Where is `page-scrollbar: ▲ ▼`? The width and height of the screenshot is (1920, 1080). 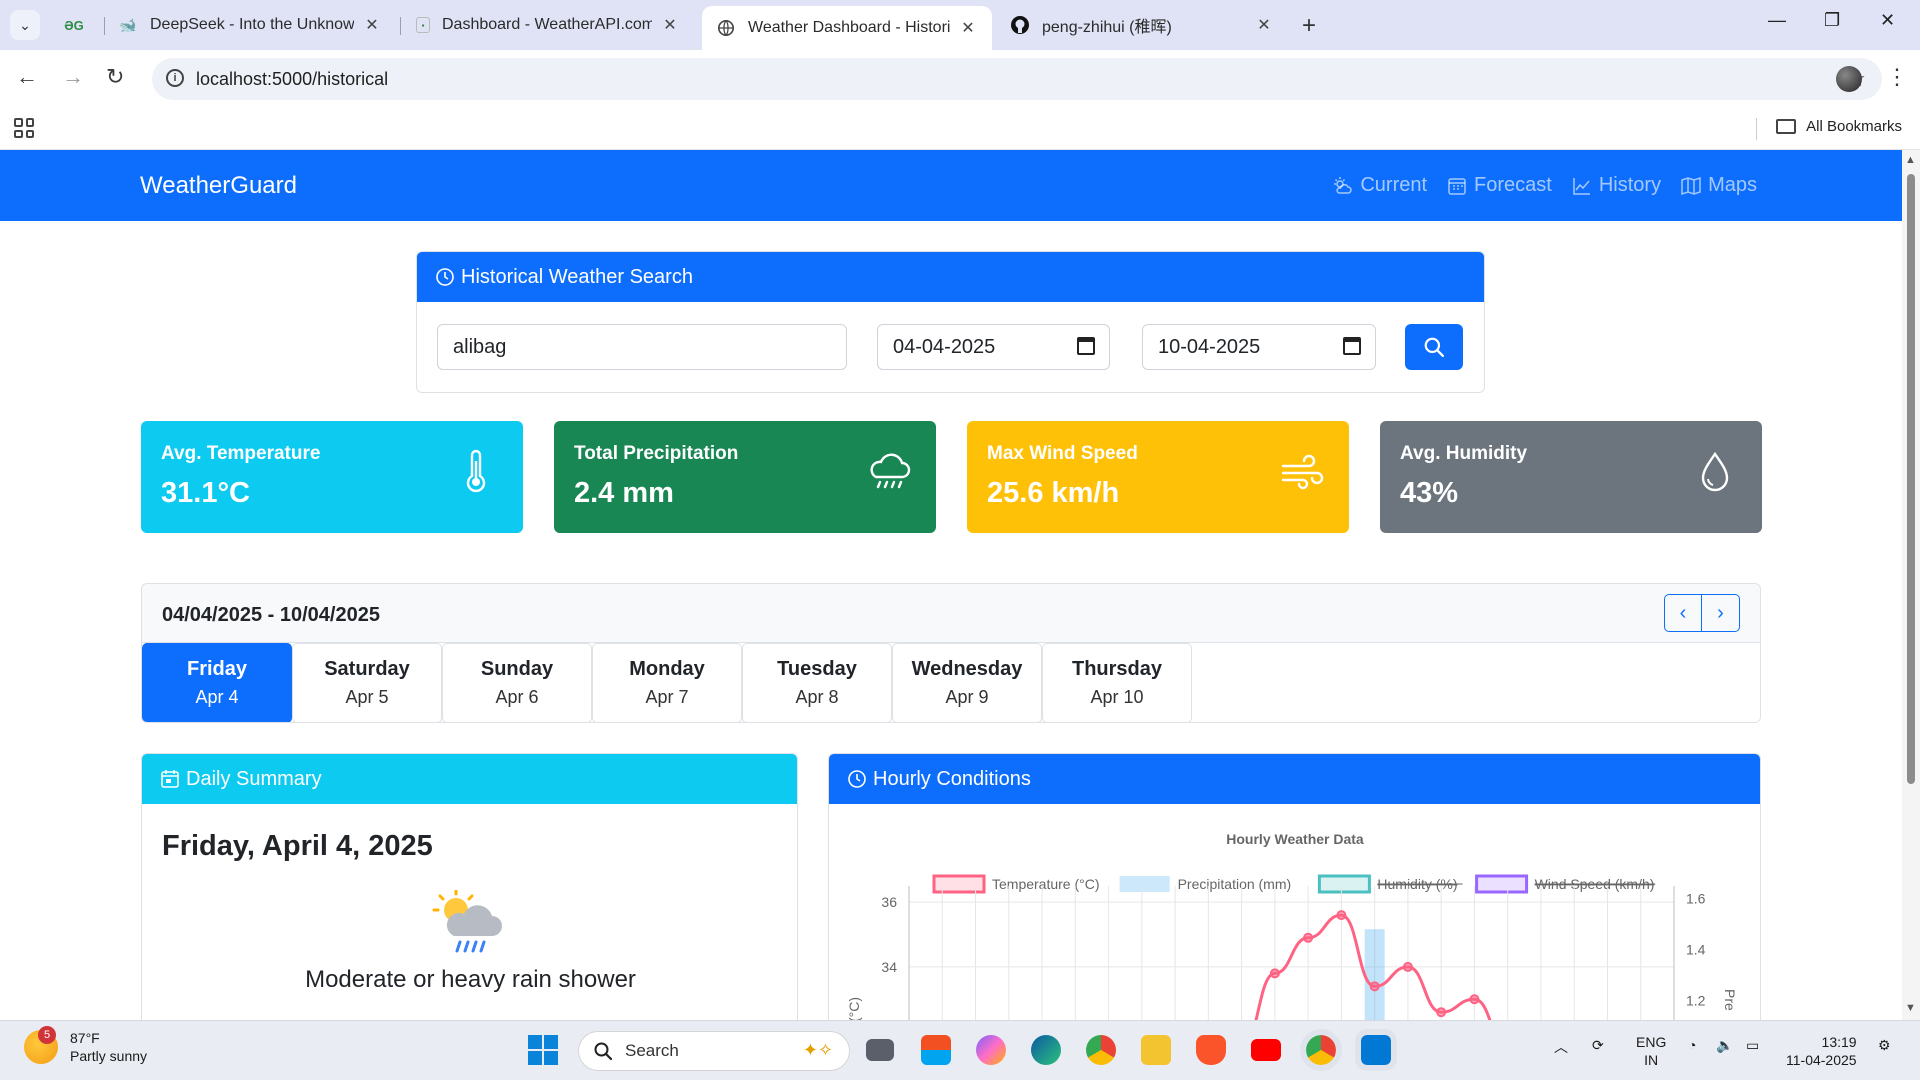 page-scrollbar: ▲ ▼ is located at coordinates (1911, 585).